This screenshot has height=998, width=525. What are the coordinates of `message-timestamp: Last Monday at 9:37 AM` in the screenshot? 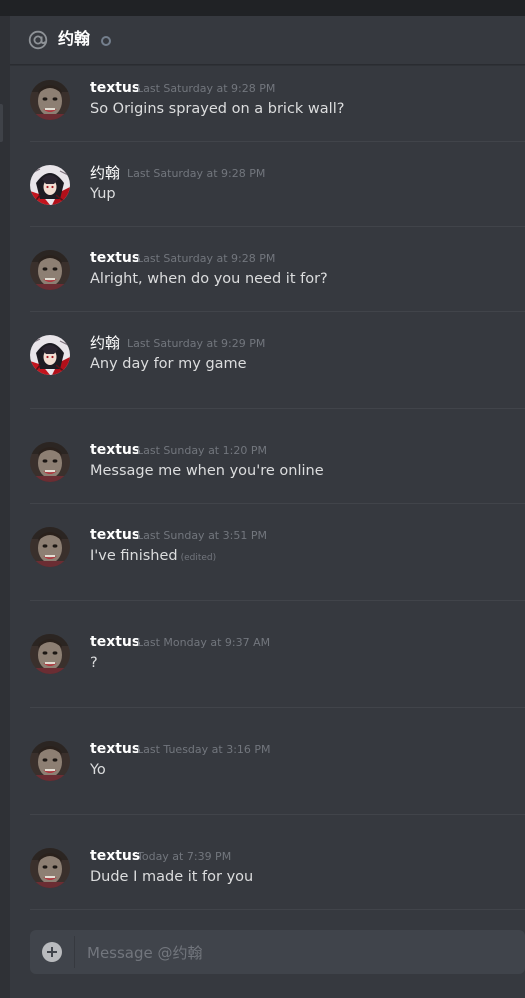 It's located at (204, 642).